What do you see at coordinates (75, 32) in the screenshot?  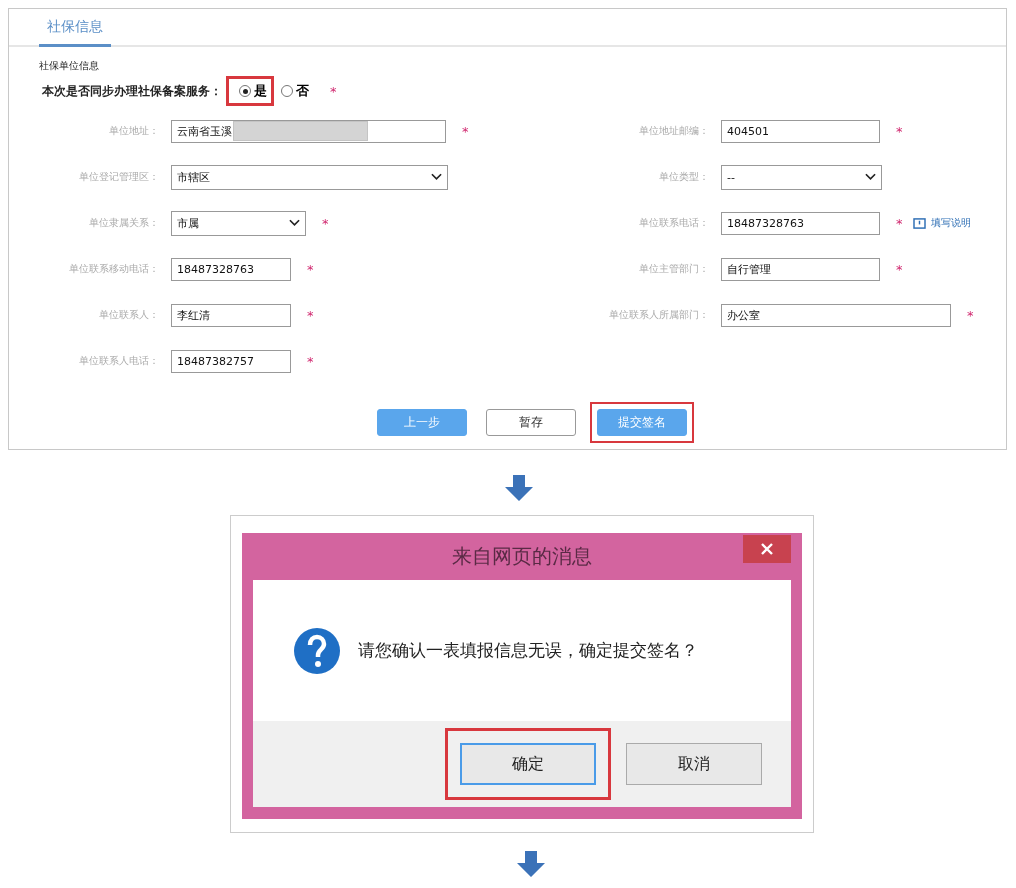 I see `tab: 社保信息` at bounding box center [75, 32].